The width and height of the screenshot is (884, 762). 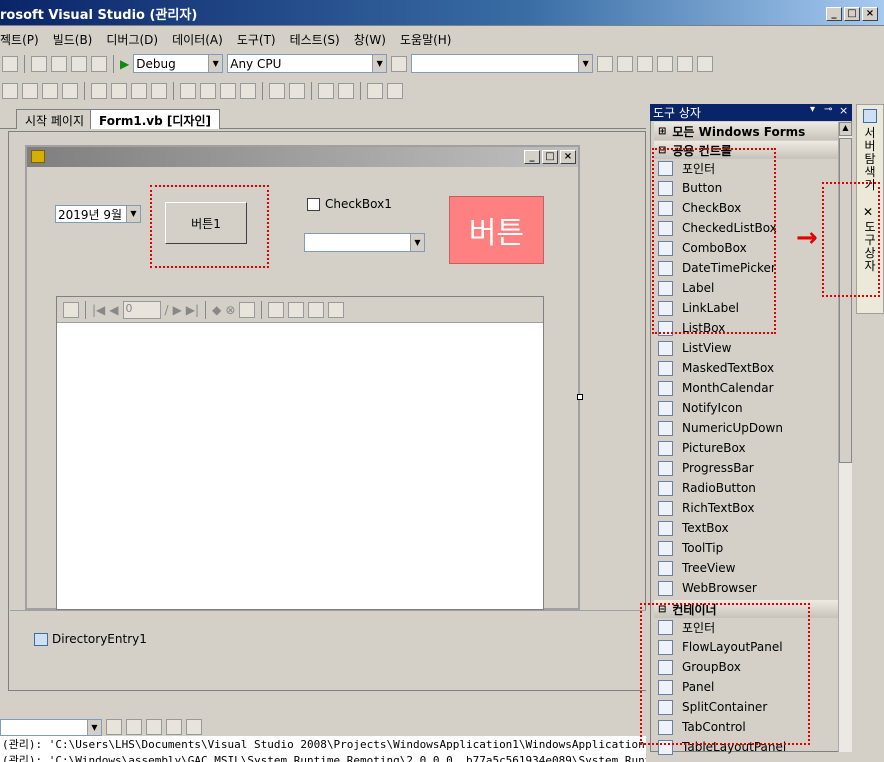 I want to click on platform-select: Any CPU ▼, so click(x=307, y=63).